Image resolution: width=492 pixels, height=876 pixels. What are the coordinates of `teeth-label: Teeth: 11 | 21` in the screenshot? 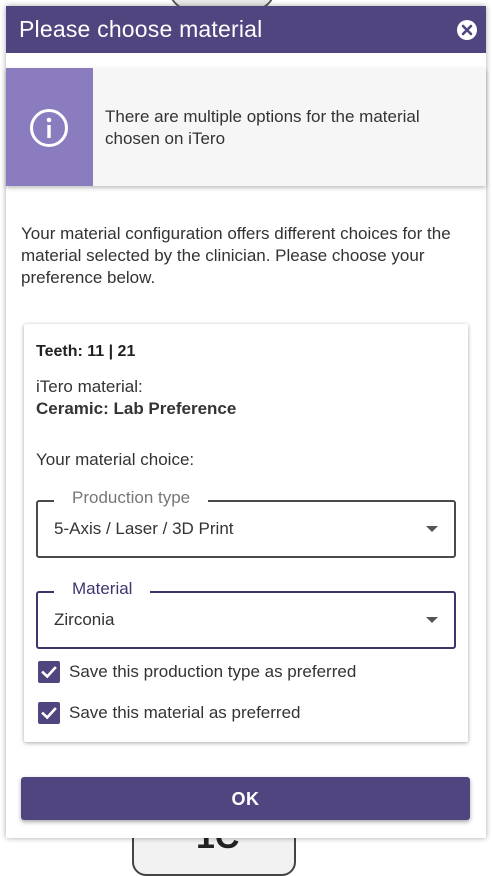 It's located at (86, 351).